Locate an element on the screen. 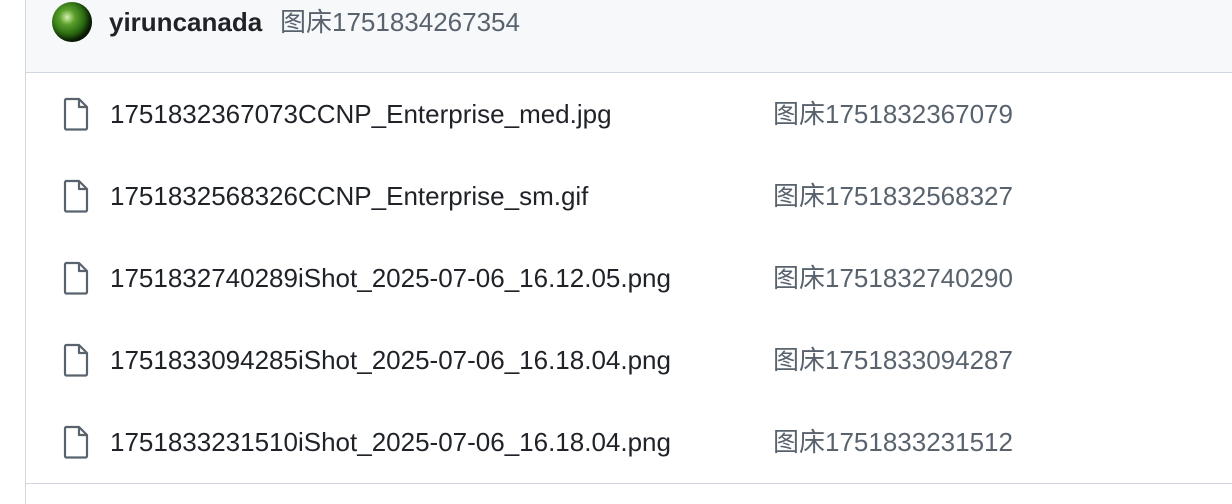 The width and height of the screenshot is (1232, 504). file-commit-message-link: 图床1751832740290 is located at coordinates (893, 278).